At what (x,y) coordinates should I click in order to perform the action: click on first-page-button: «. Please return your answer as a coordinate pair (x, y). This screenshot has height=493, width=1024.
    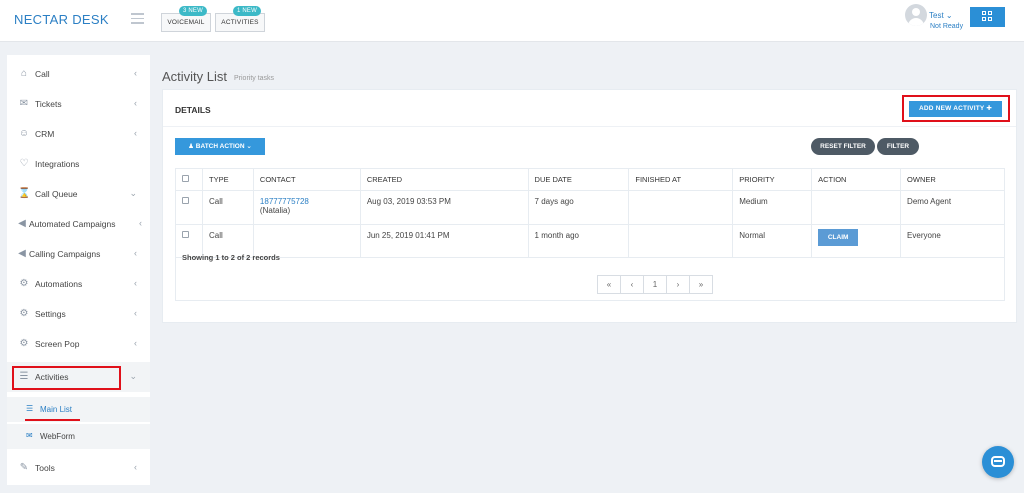
    Looking at the image, I should click on (609, 284).